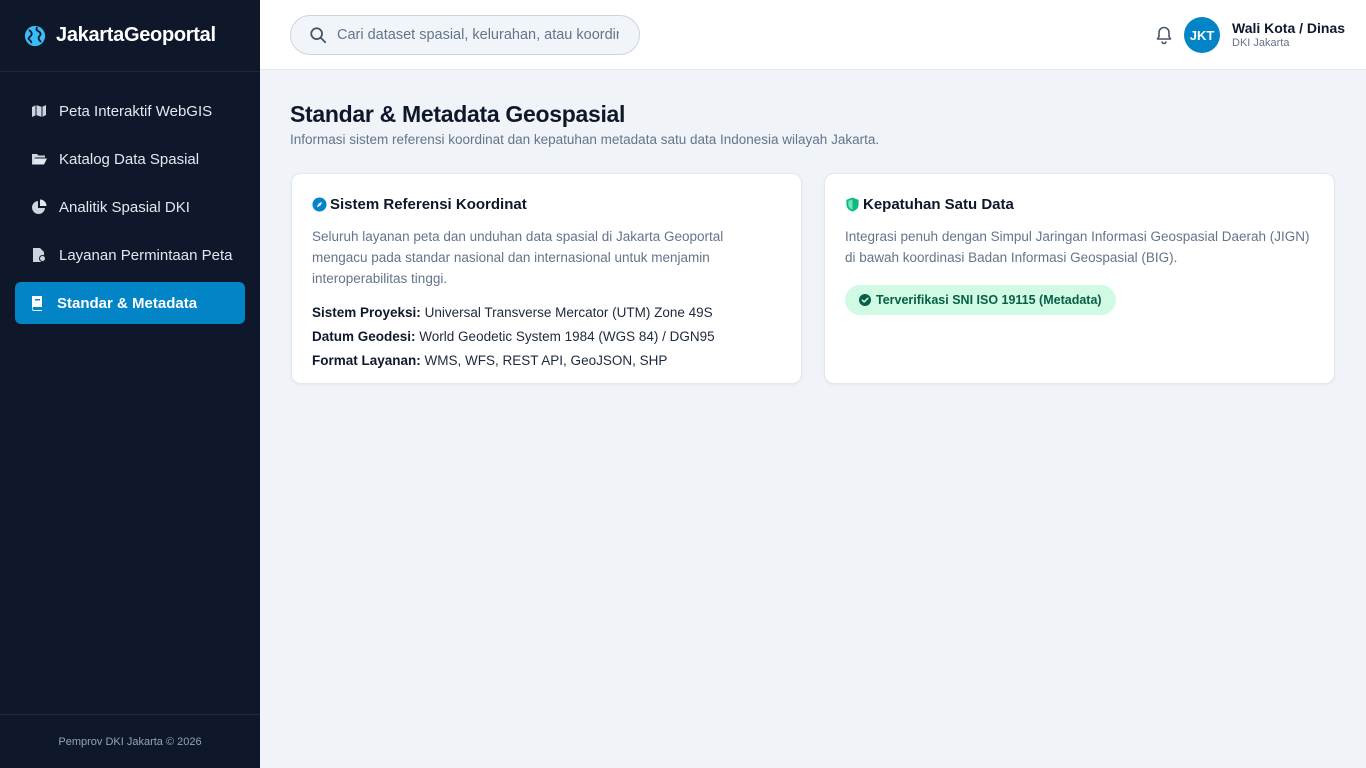 Image resolution: width=1366 pixels, height=768 pixels. Describe the element at coordinates (546, 204) in the screenshot. I see `card-title: Sistem Referensi Koordinat` at that location.